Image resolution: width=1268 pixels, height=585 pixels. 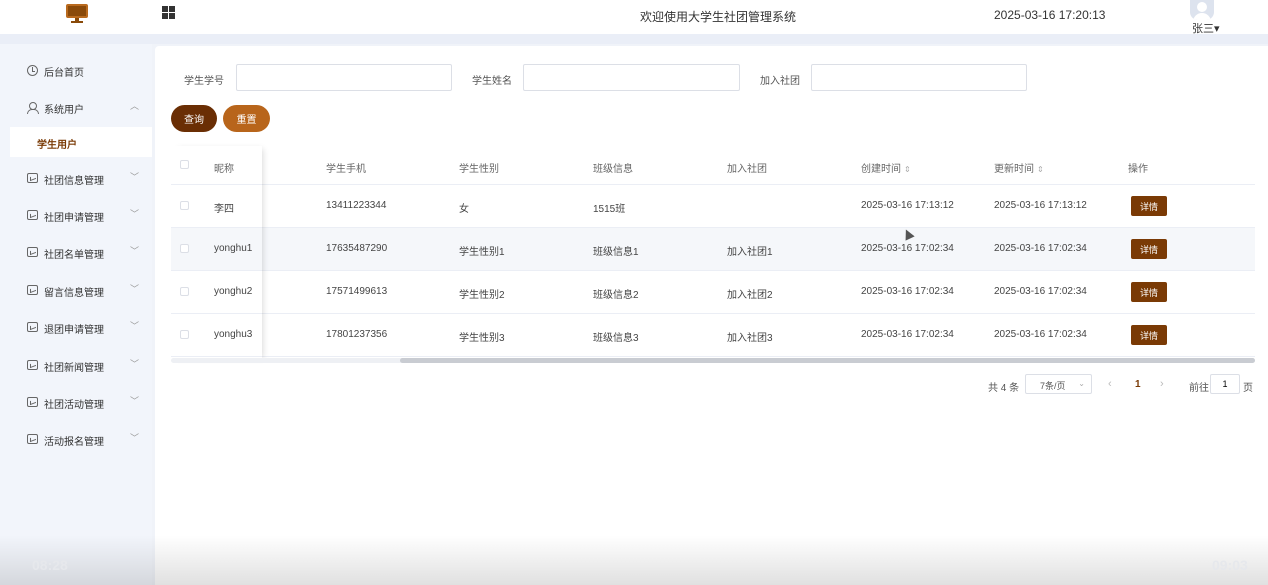 What do you see at coordinates (827, 360) in the screenshot?
I see `scrollbar-thumb` at bounding box center [827, 360].